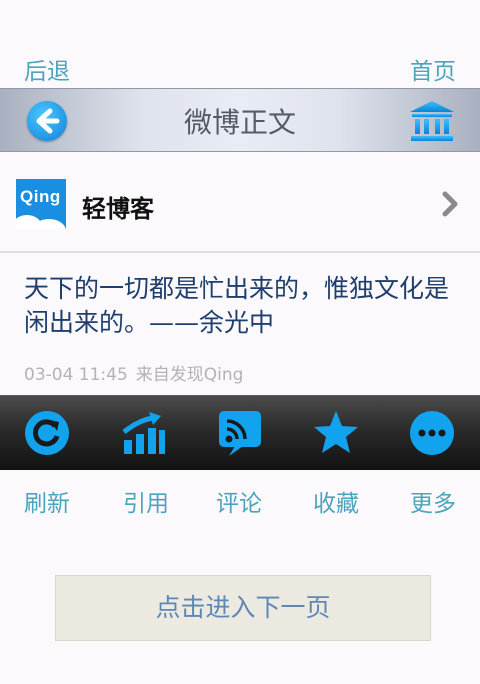 The height and width of the screenshot is (684, 480). Describe the element at coordinates (240, 44) in the screenshot. I see `top-nav: 后退 首页` at that location.